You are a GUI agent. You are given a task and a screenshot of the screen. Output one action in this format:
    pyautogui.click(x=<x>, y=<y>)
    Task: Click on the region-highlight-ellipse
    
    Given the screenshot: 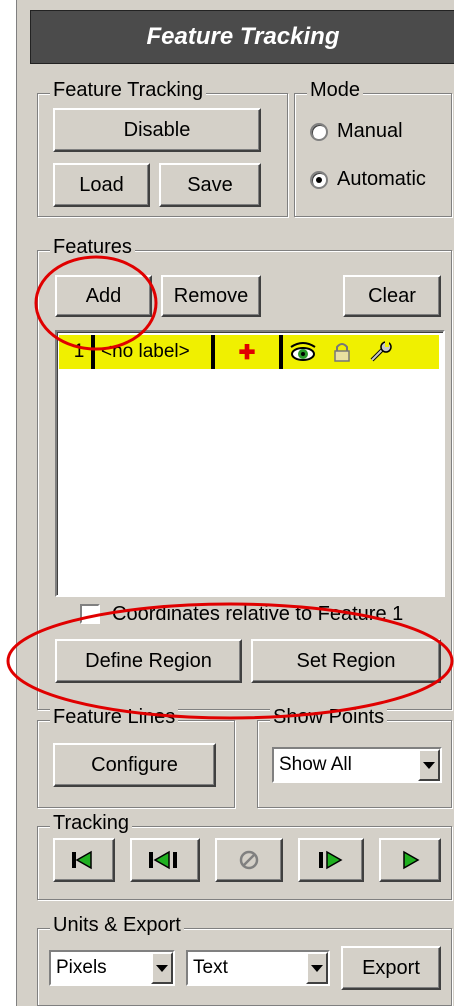 What is the action you would take?
    pyautogui.click(x=230, y=661)
    